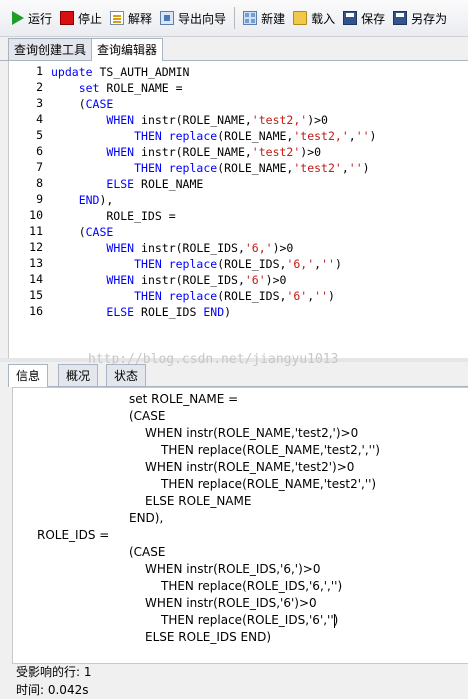  I want to click on message-line: ROLE_IDS =, so click(73, 535).